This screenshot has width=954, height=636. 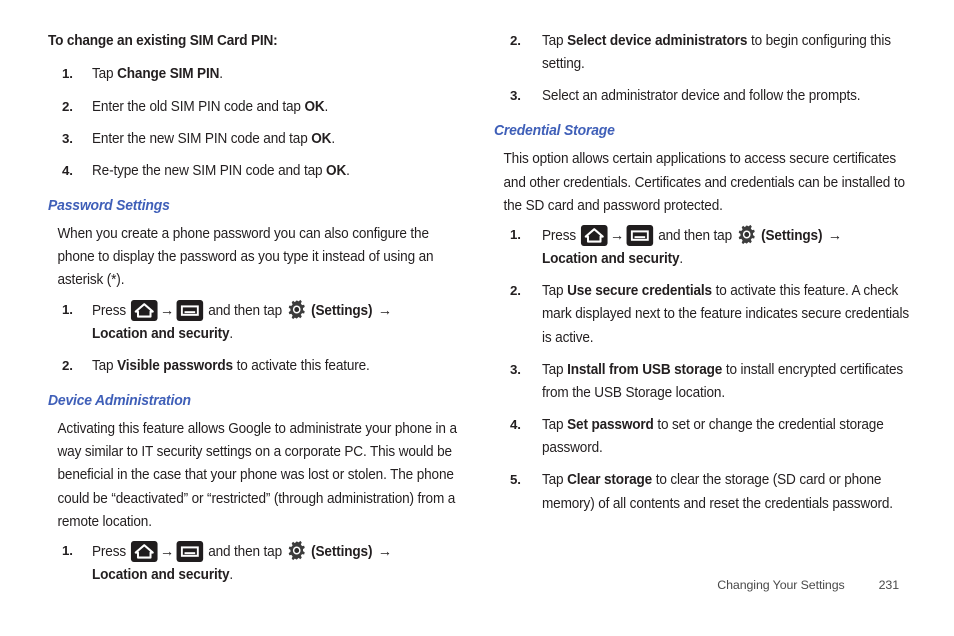 What do you see at coordinates (198, 106) in the screenshot?
I see `step-text-pre: Enter the old SIM PIN code and tap` at bounding box center [198, 106].